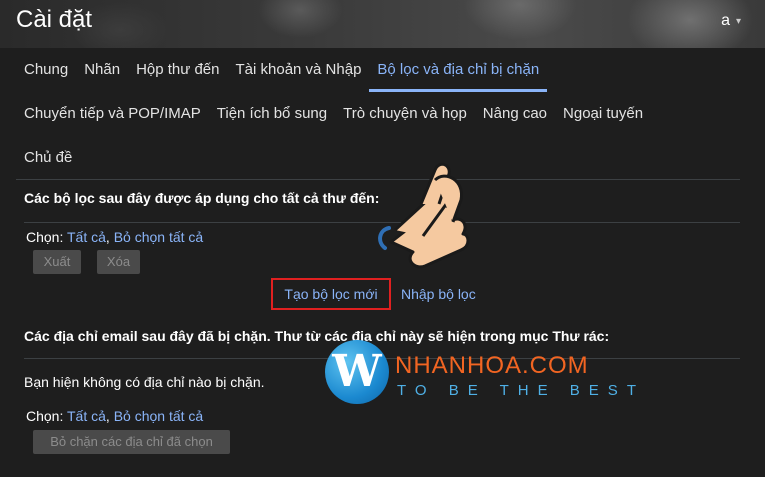 Image resolution: width=765 pixels, height=477 pixels. What do you see at coordinates (112, 114) in the screenshot?
I see `tab-forwarding-pop-imap: Chuyển tiếp và POP/IMAP` at bounding box center [112, 114].